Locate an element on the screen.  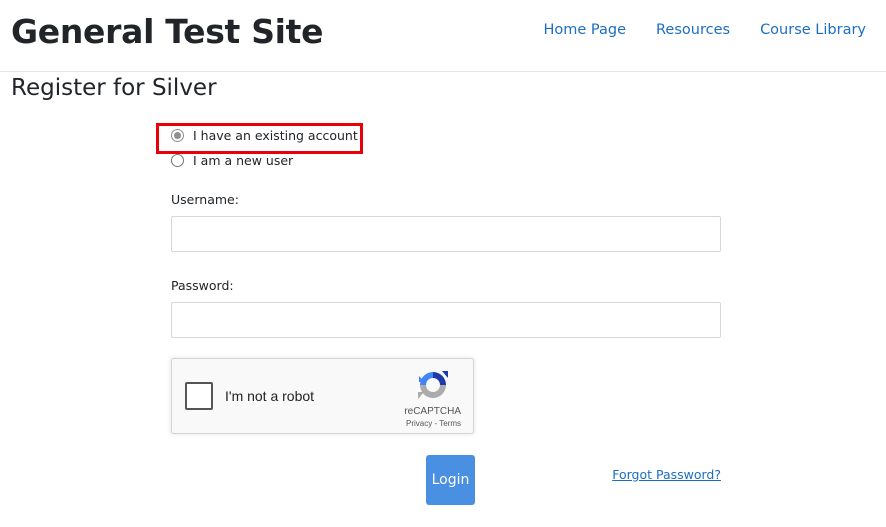
nav-resources: Resources is located at coordinates (693, 30).